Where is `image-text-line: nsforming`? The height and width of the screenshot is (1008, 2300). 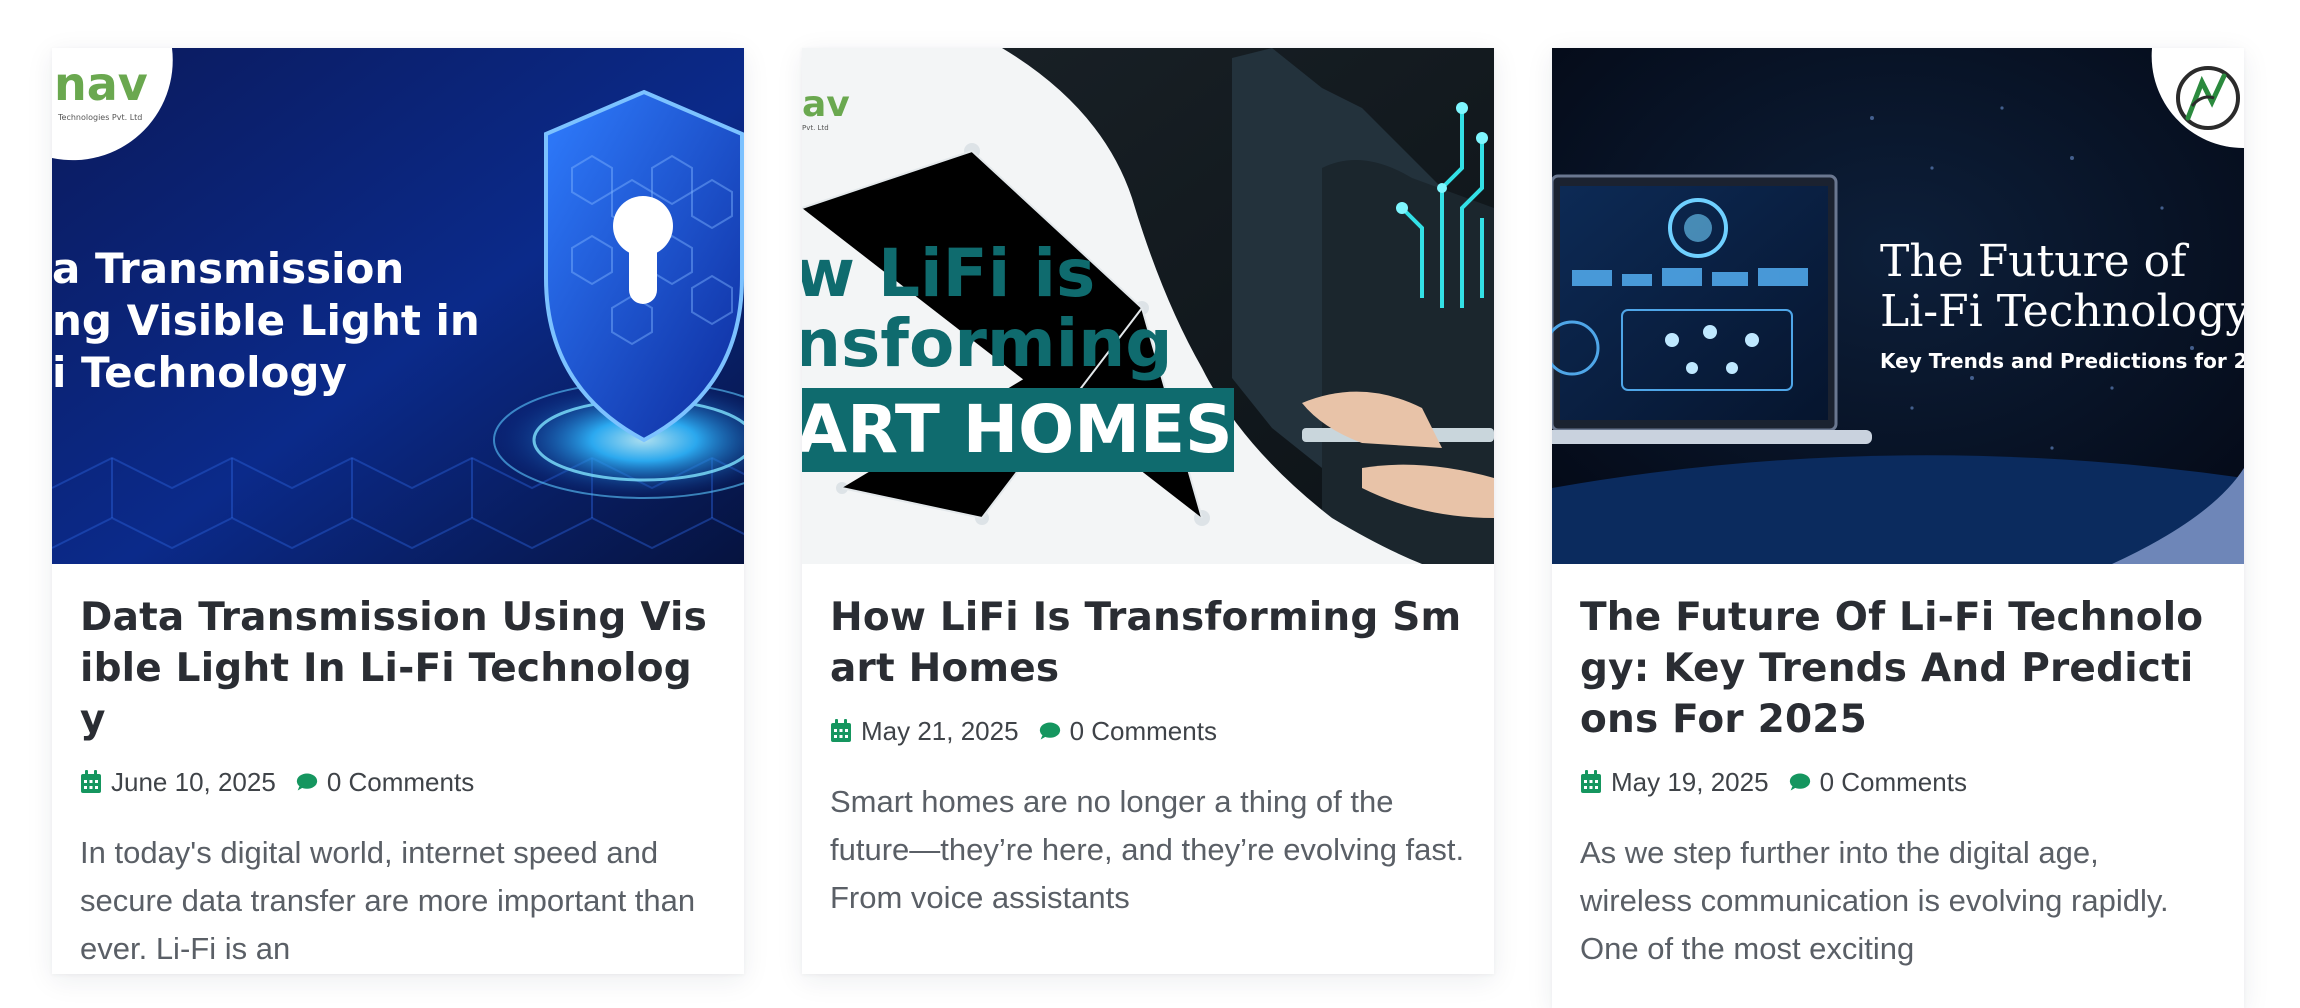 image-text-line: nsforming is located at coordinates (987, 343).